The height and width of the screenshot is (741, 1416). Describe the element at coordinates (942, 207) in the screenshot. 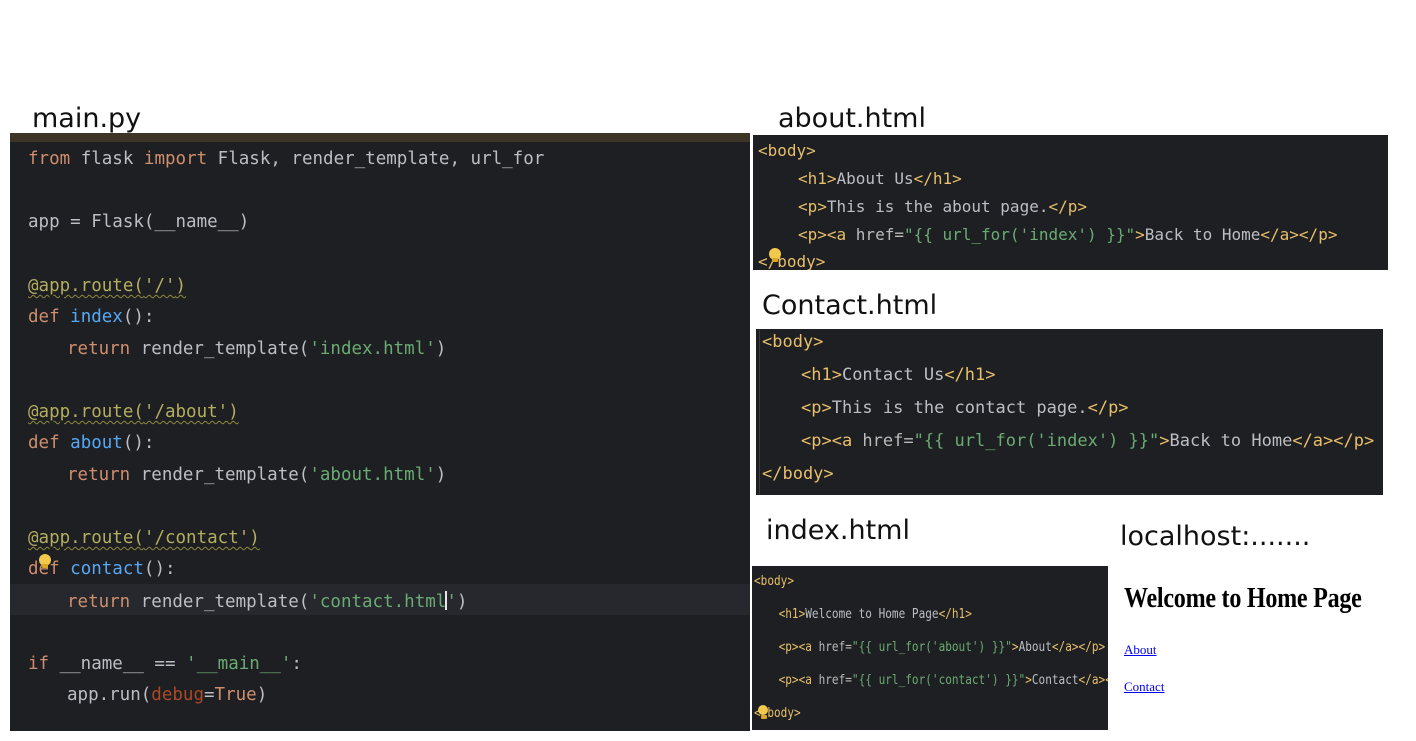

I see `about-line-3: <p>This is the about page.</p>` at that location.